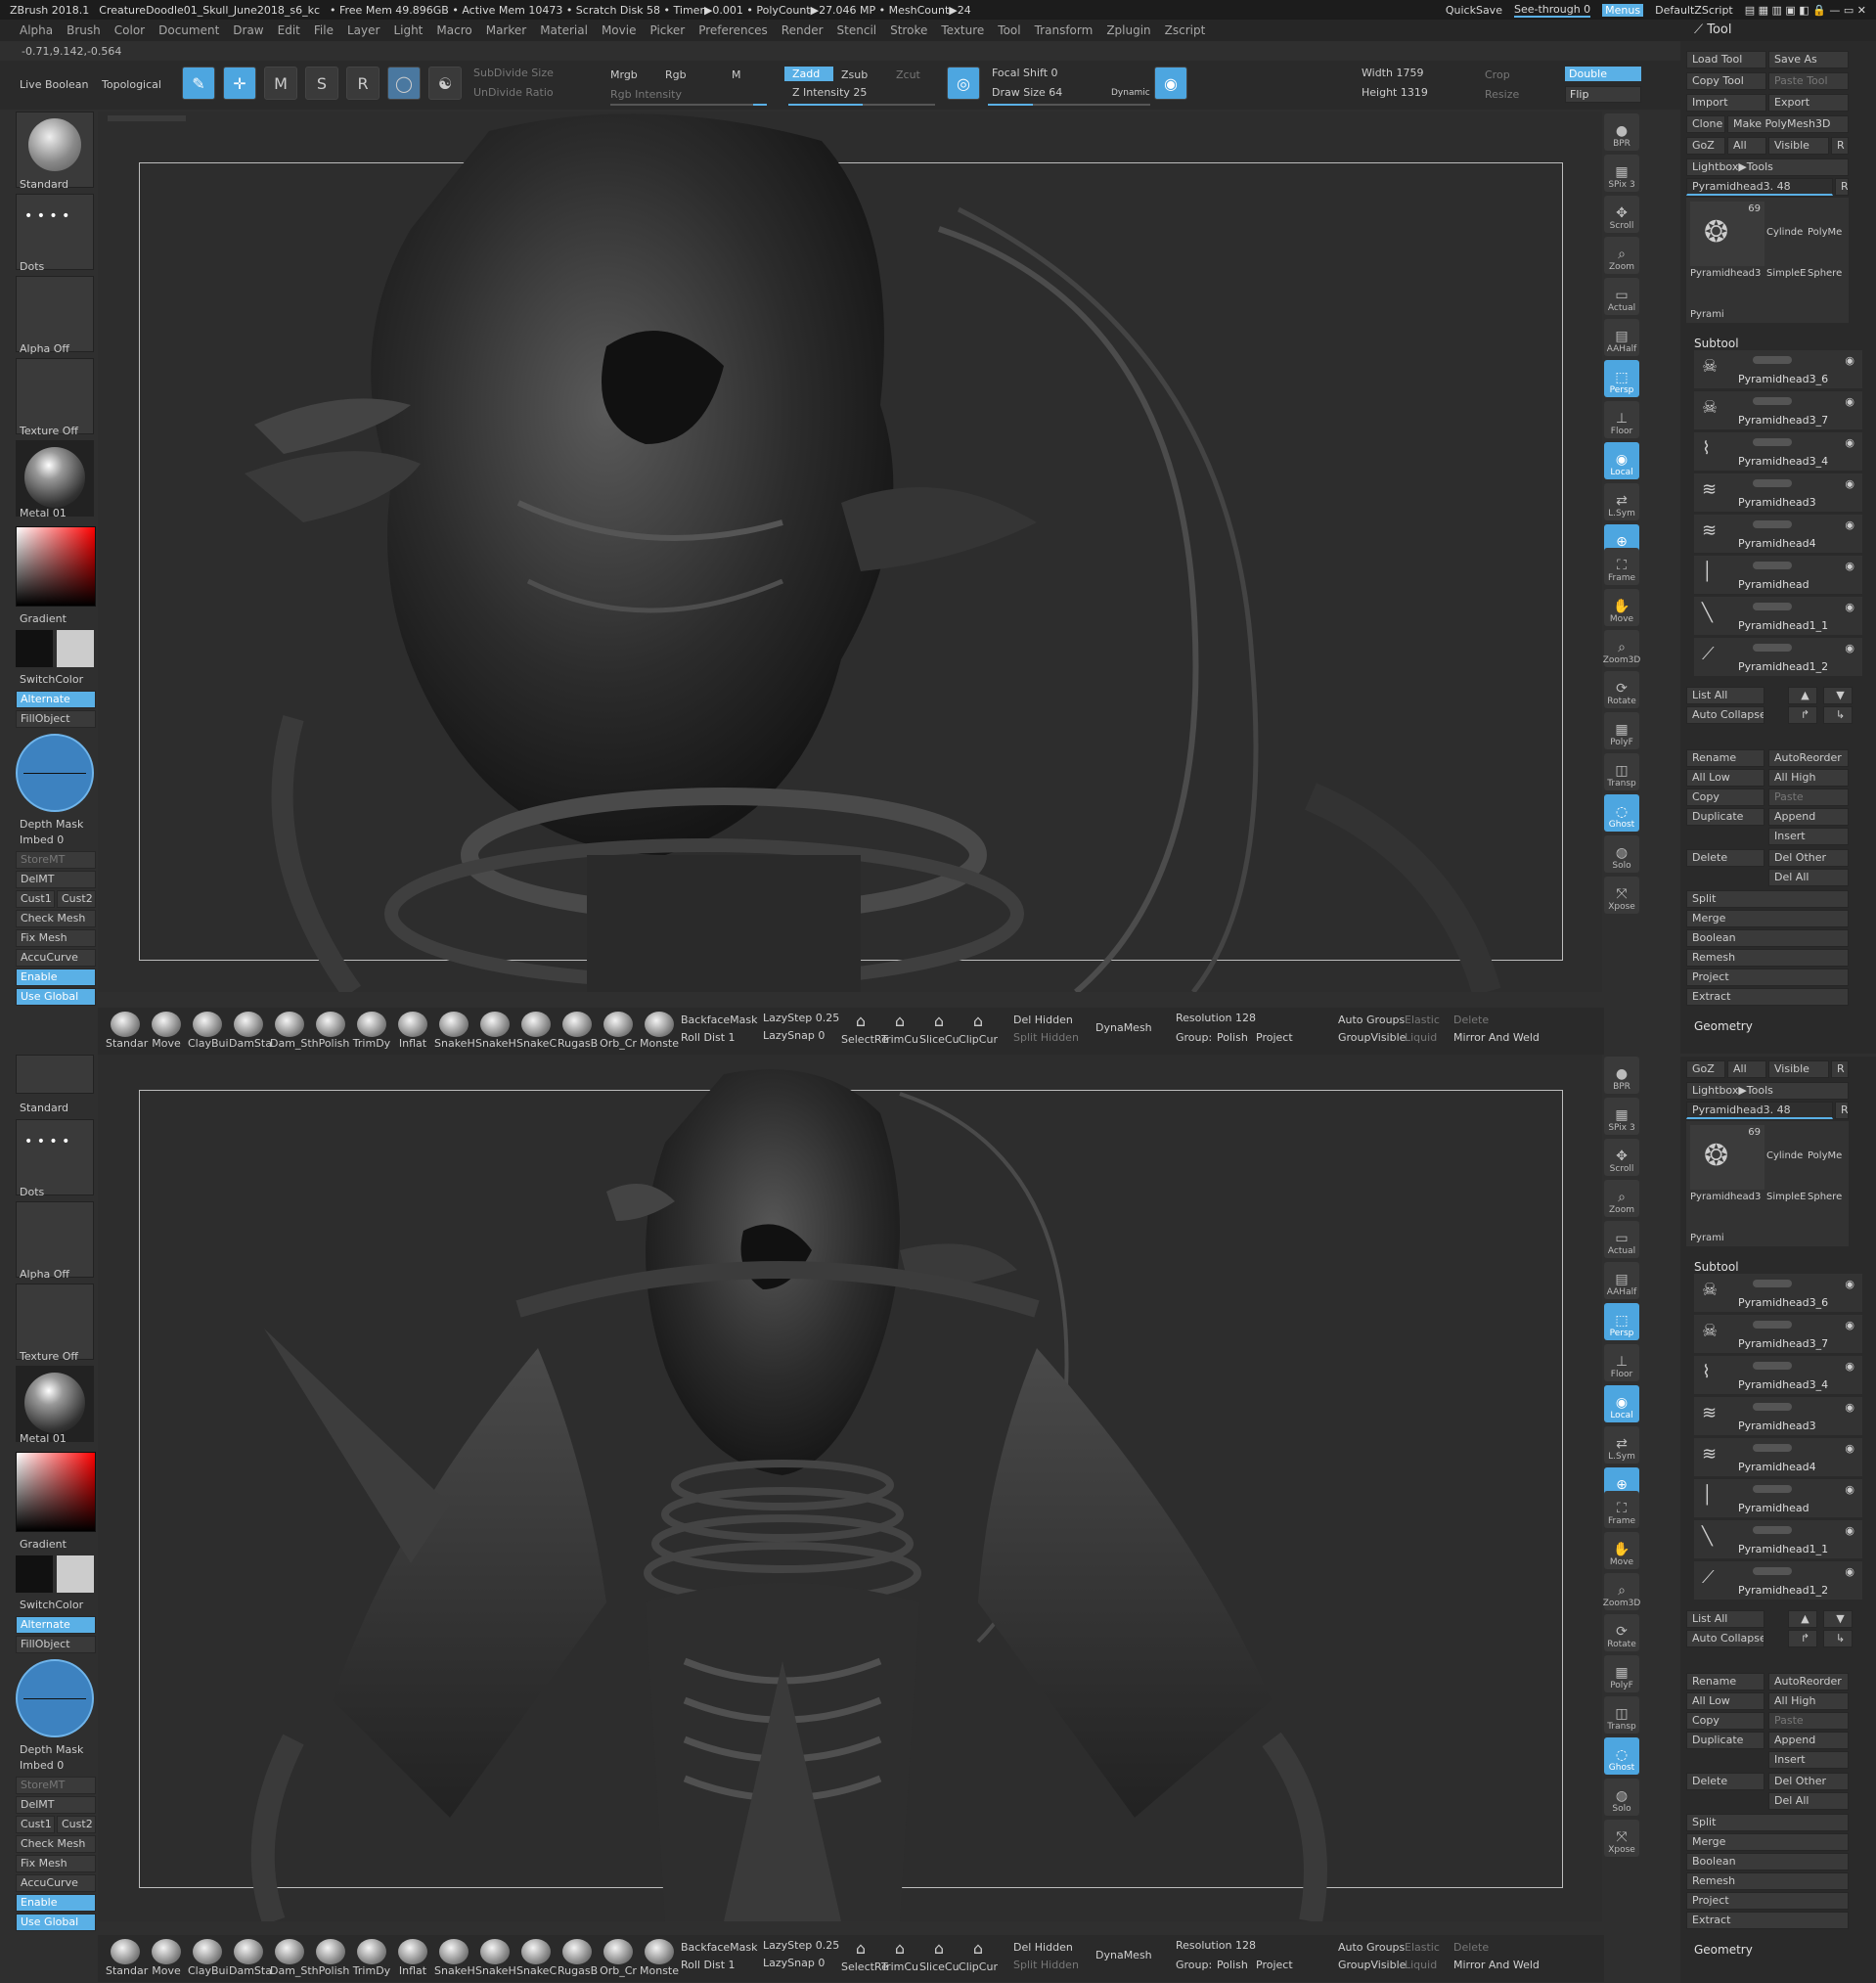 The image size is (1876, 1983). I want to click on split-button: Split, so click(1767, 899).